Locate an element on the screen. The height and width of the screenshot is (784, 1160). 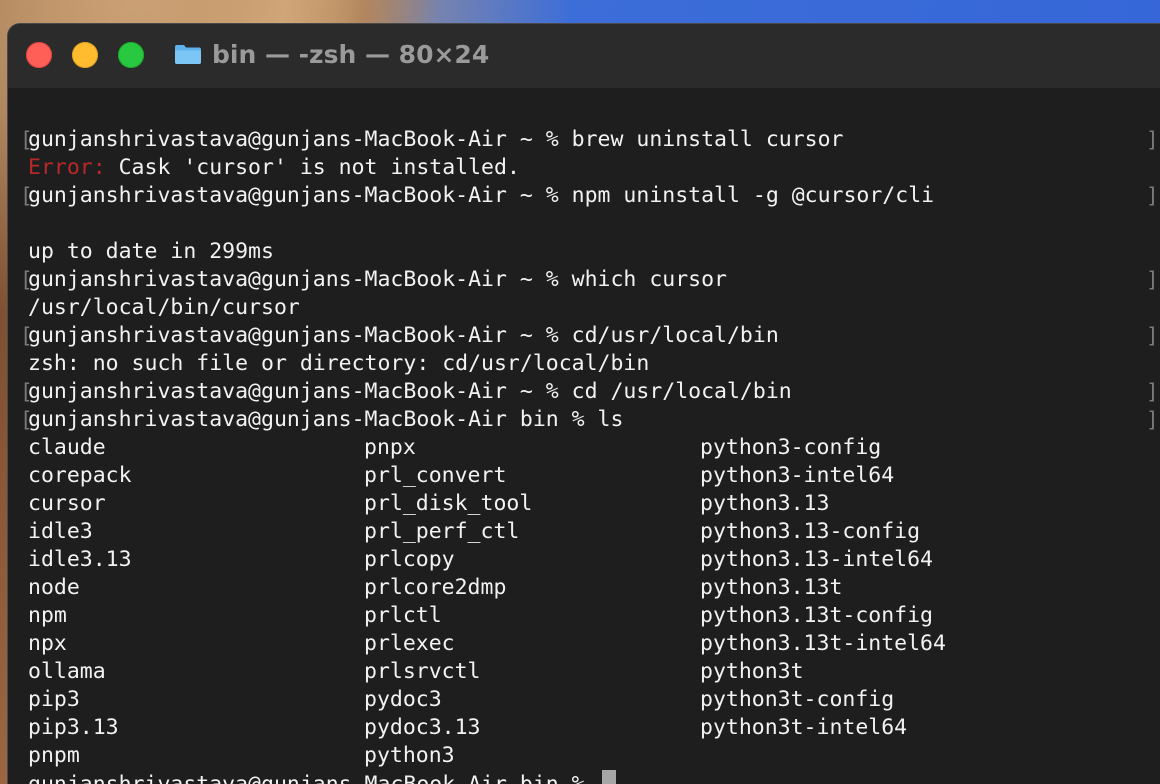
ls-entry: corepack is located at coordinates (80, 475).